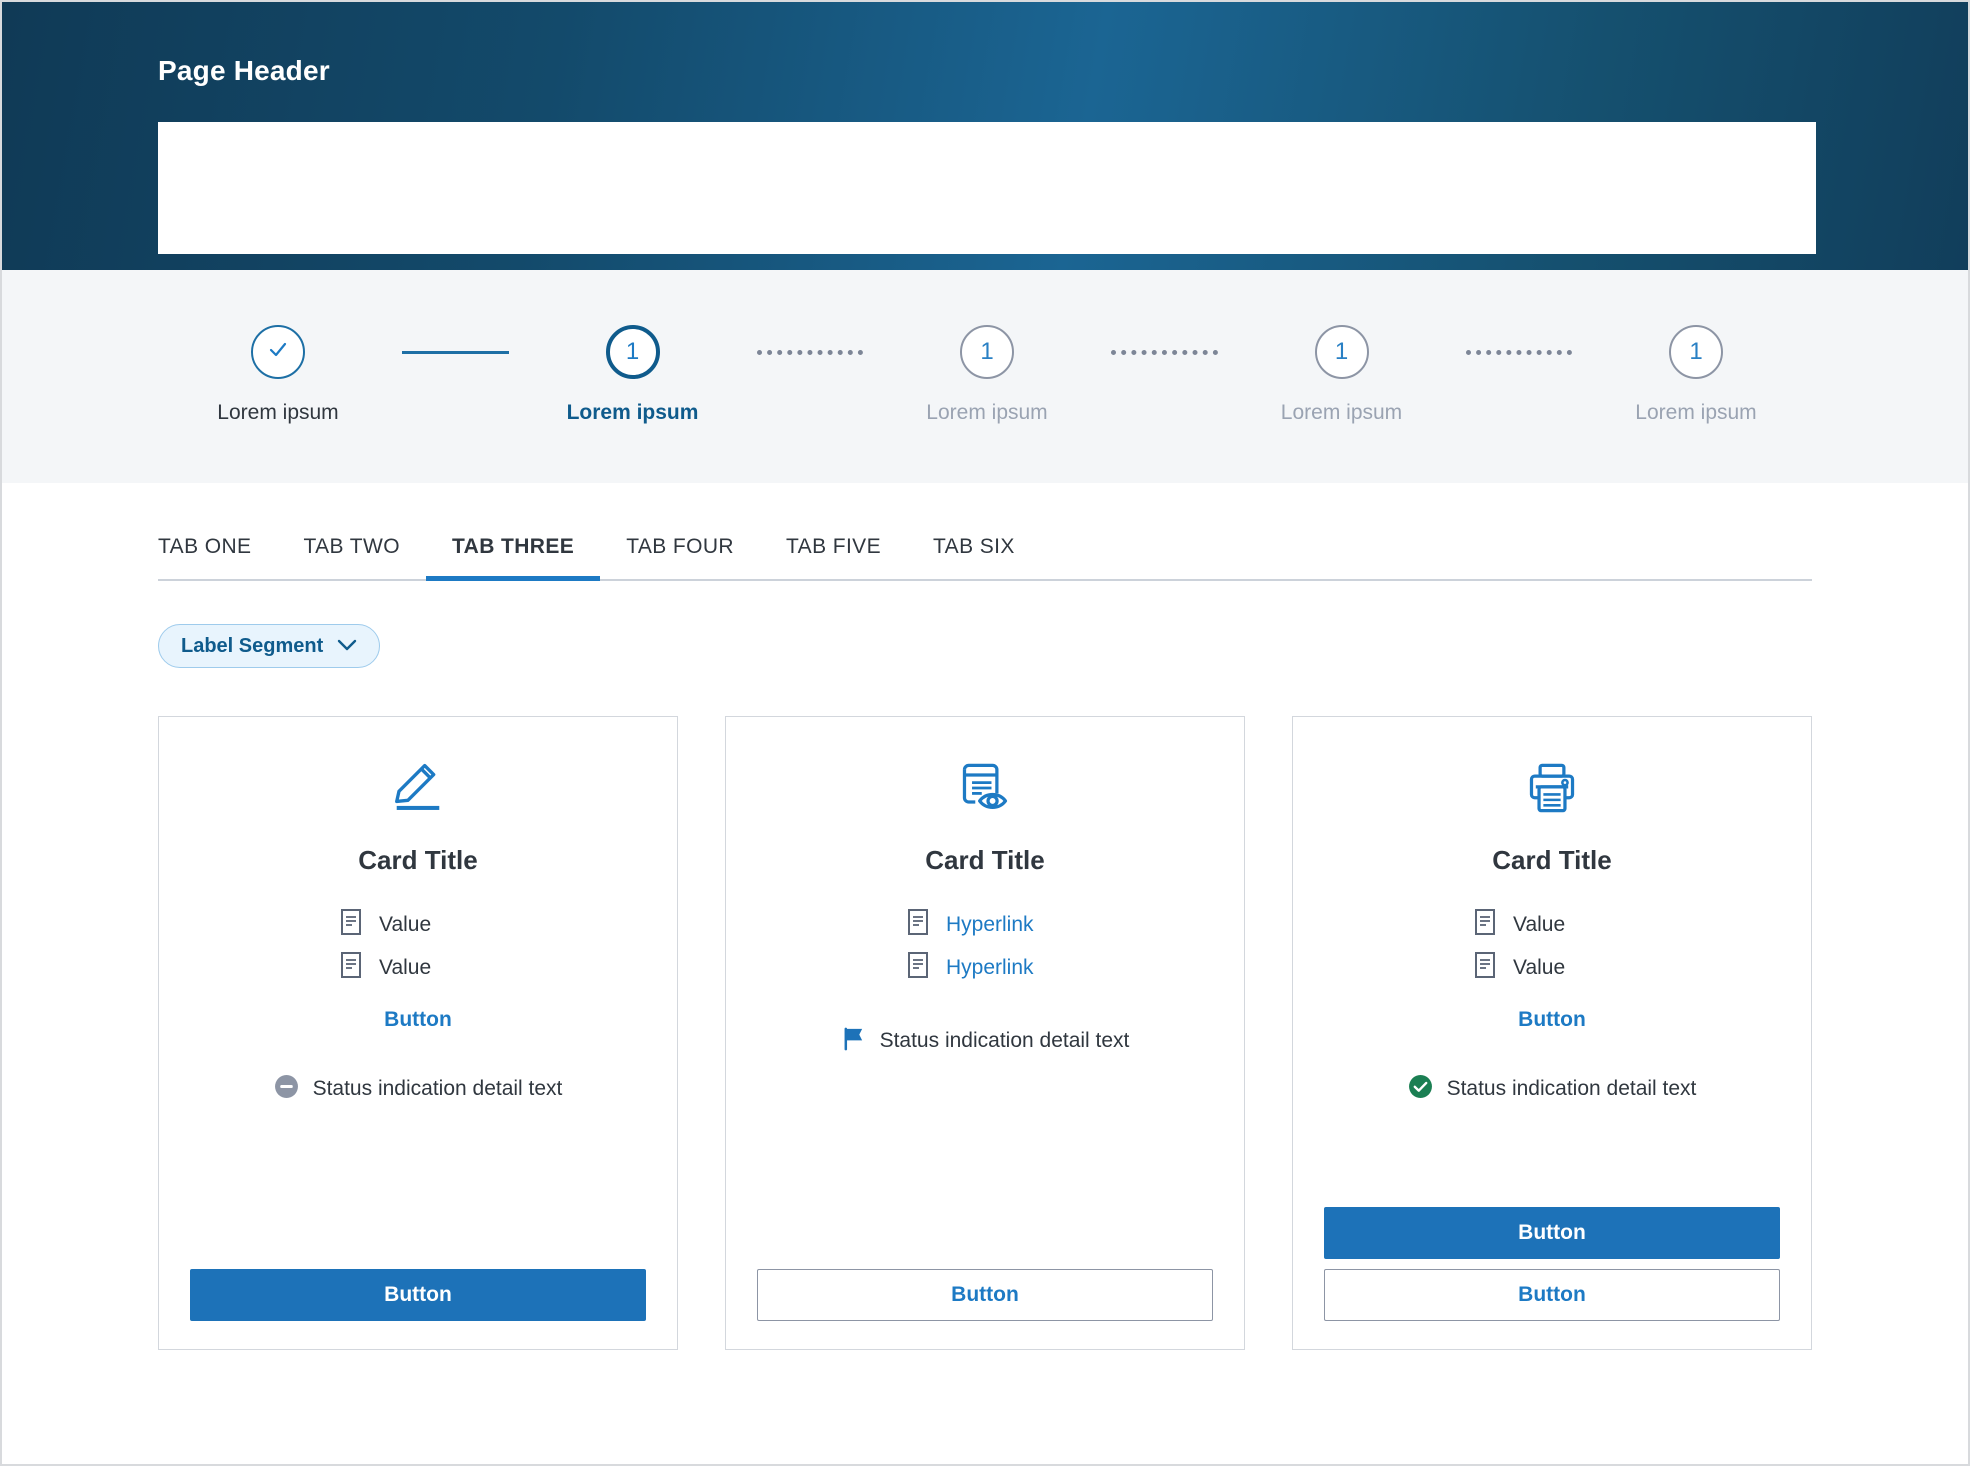 This screenshot has height=1466, width=1970. I want to click on flag-icon, so click(853, 1041).